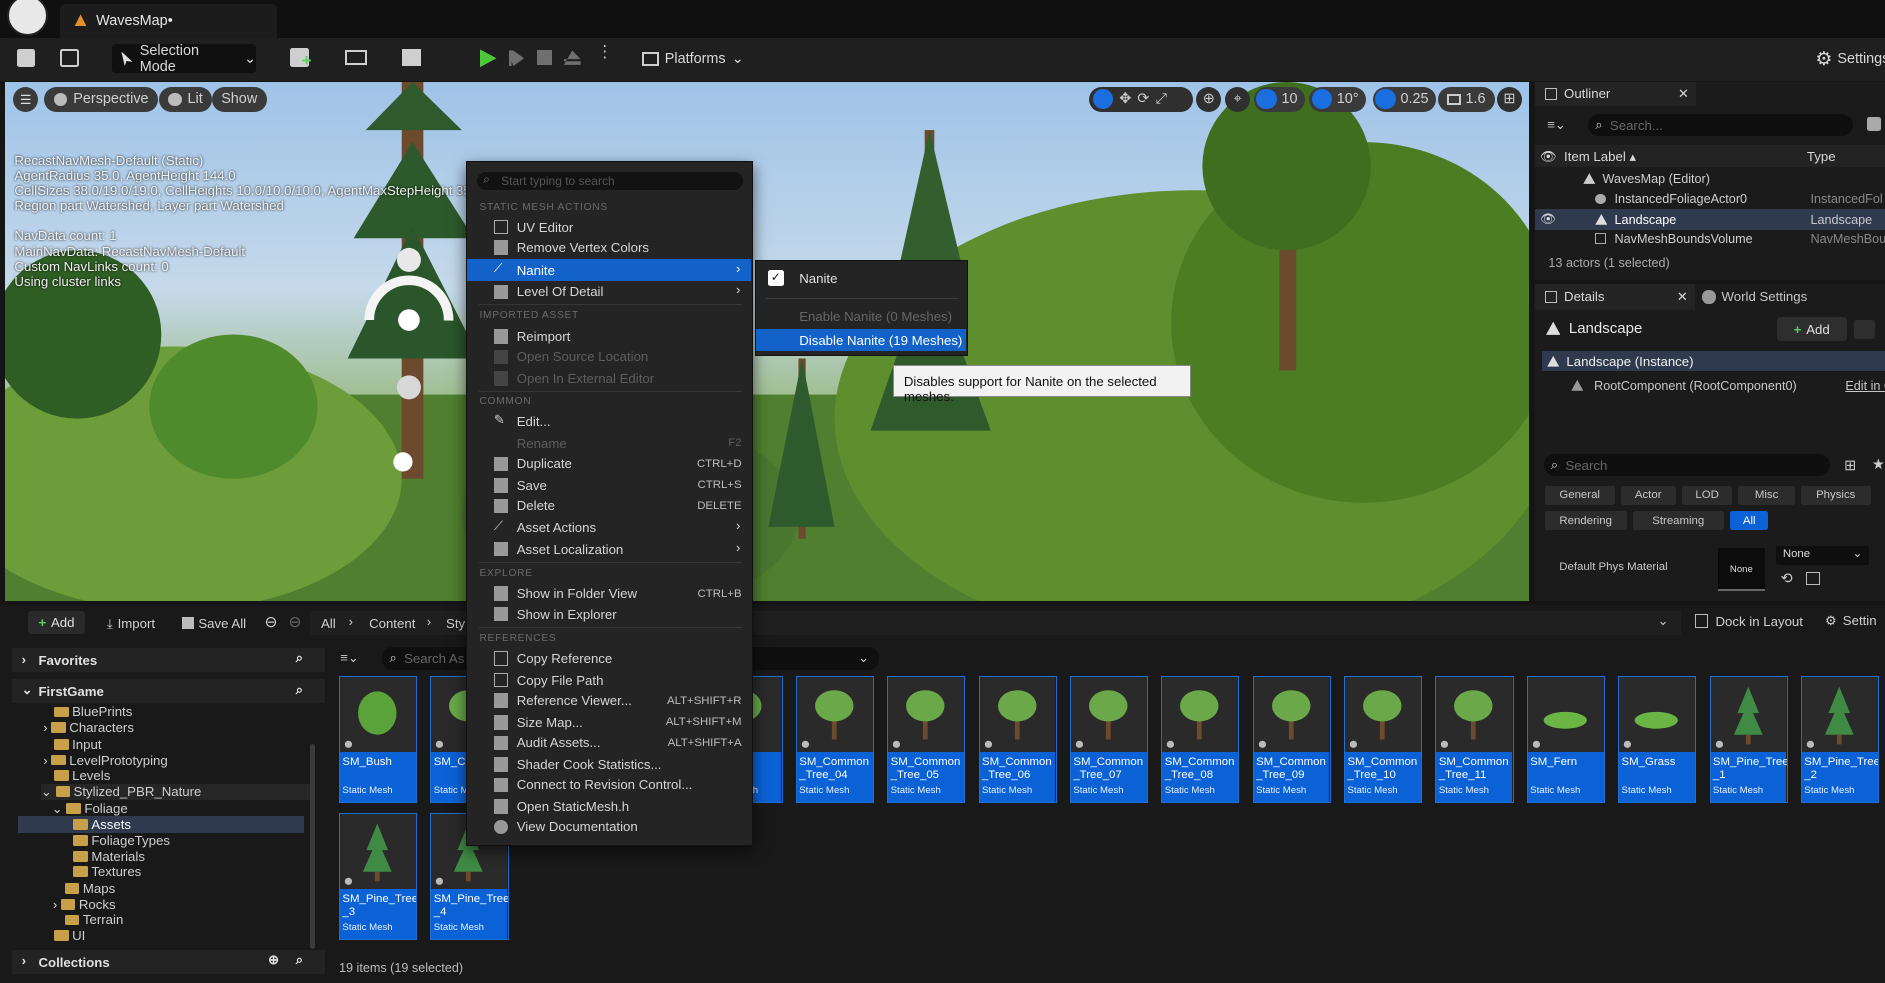  Describe the element at coordinates (1383, 739) in the screenshot. I see `asset-tile: SM_Common _Tree_10 Static Mesh` at that location.